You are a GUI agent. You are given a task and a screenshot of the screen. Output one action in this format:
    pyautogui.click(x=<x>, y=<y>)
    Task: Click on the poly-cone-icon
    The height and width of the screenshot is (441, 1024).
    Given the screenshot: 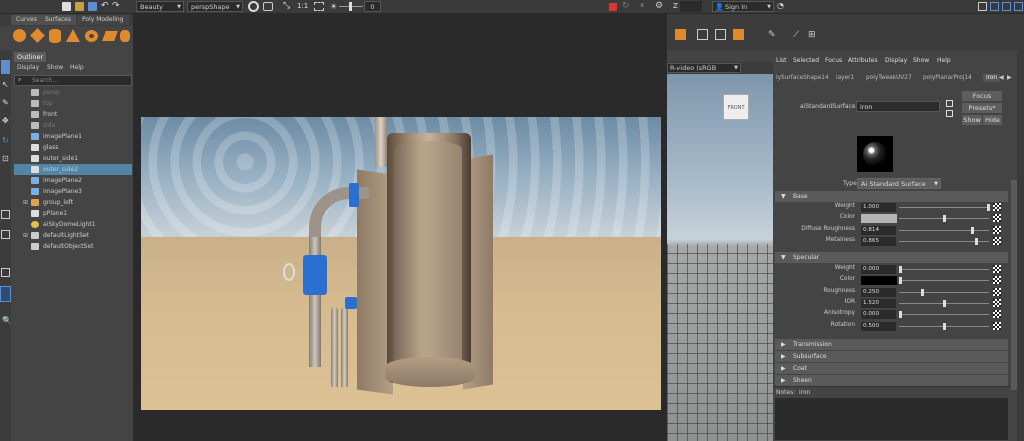 What is the action you would take?
    pyautogui.click(x=73, y=35)
    